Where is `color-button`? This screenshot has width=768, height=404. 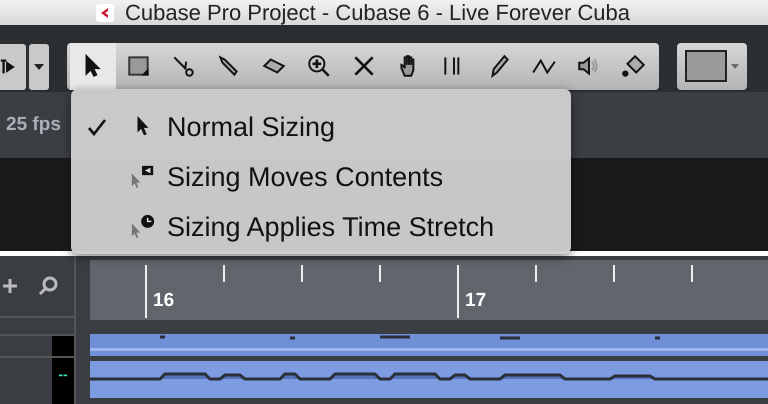
color-button is located at coordinates (712, 66).